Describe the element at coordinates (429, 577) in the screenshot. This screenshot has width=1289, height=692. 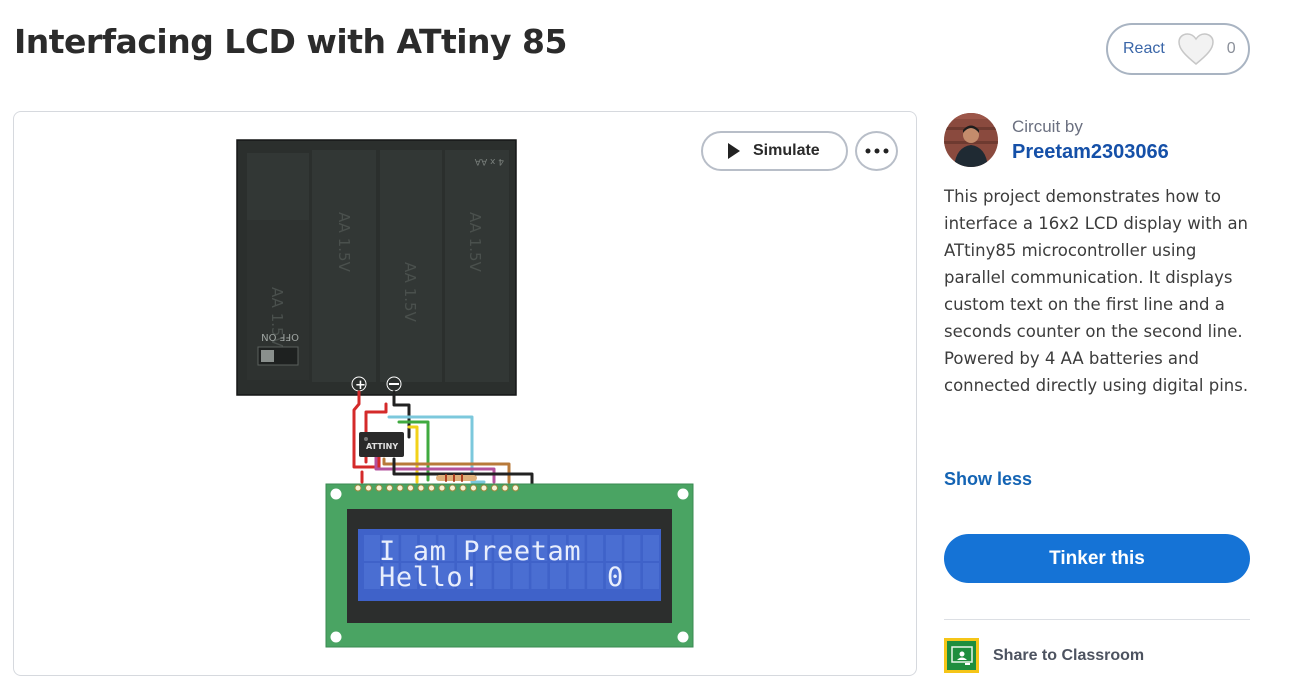
I see `lcd-line-2: Hello!` at that location.